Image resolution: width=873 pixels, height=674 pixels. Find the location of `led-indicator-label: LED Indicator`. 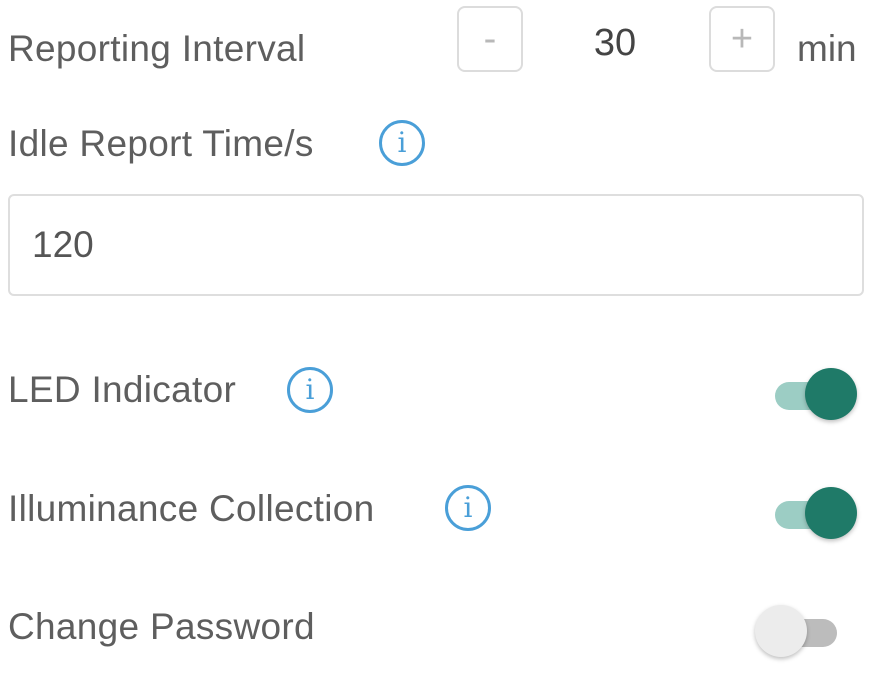

led-indicator-label: LED Indicator is located at coordinates (122, 389).